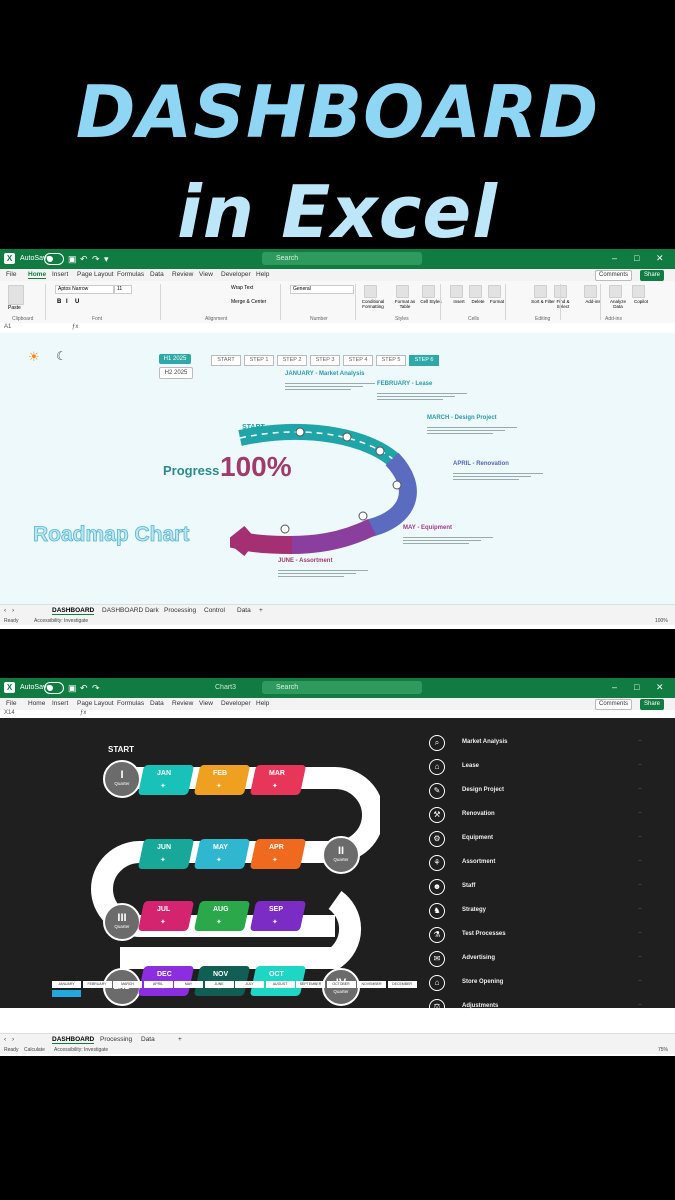  I want to click on step-cell-10: NOVEMBER, so click(371, 984).